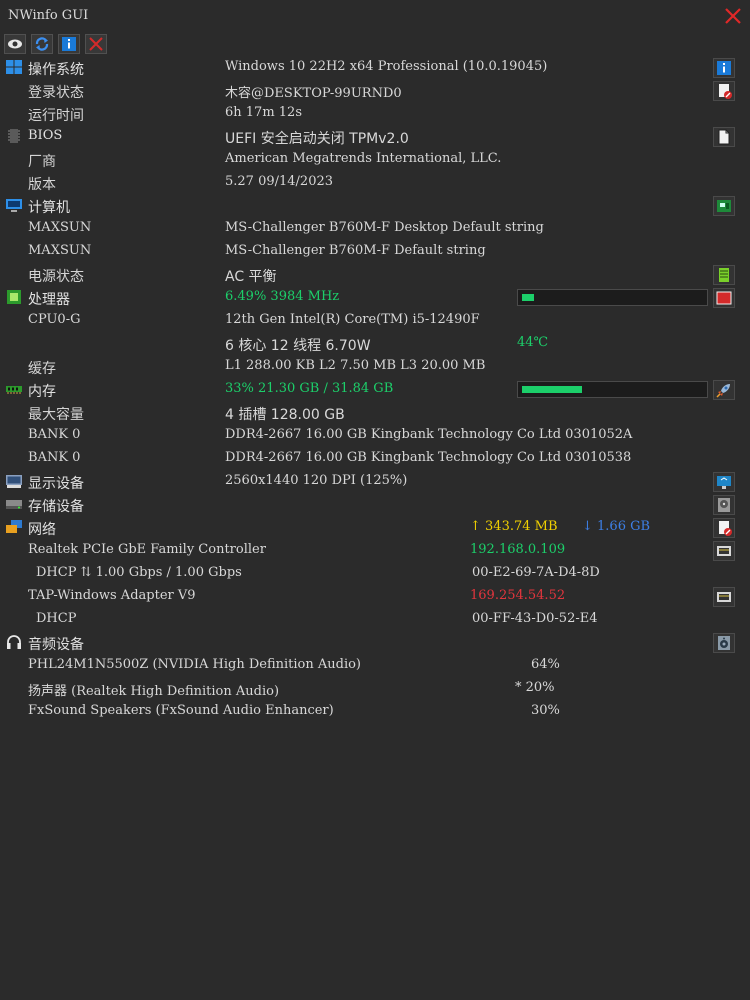 This screenshot has width=750, height=1000. I want to click on audio-row: 音频设备, so click(375, 642).